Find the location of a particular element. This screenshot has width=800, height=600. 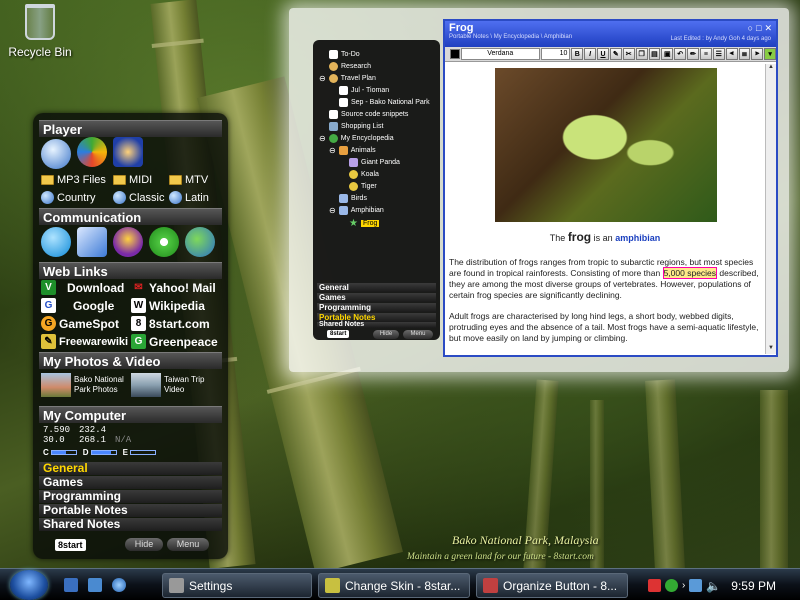

close-icon: ✕ is located at coordinates (768, 28).